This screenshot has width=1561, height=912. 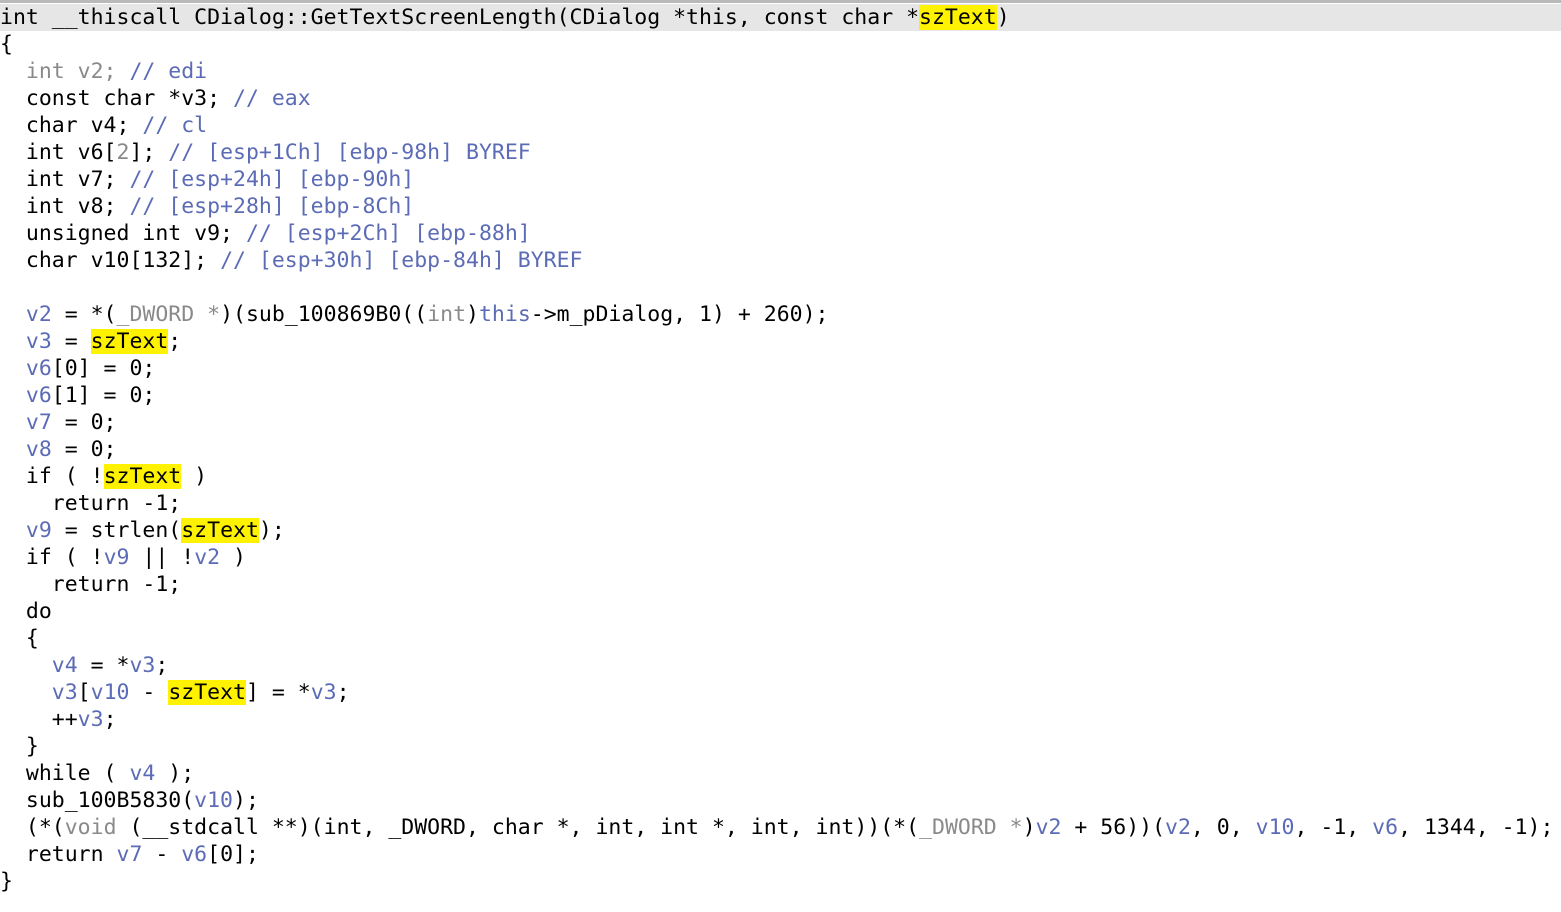 What do you see at coordinates (401, 260) in the screenshot?
I see `code-token: // [esp+30h] [ebp-84h] BYREF` at bounding box center [401, 260].